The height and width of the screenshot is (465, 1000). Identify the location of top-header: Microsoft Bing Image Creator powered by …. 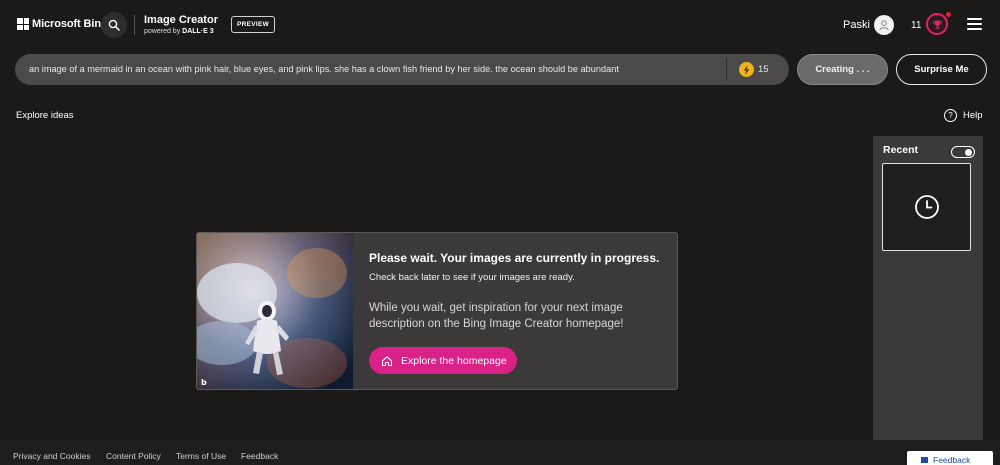
(500, 25).